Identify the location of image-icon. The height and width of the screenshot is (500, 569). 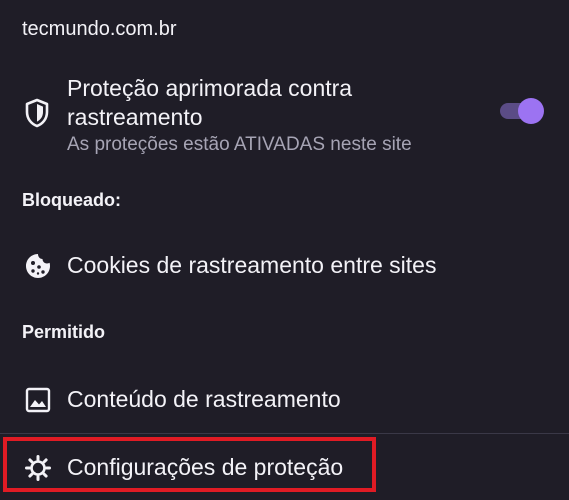
(38, 400).